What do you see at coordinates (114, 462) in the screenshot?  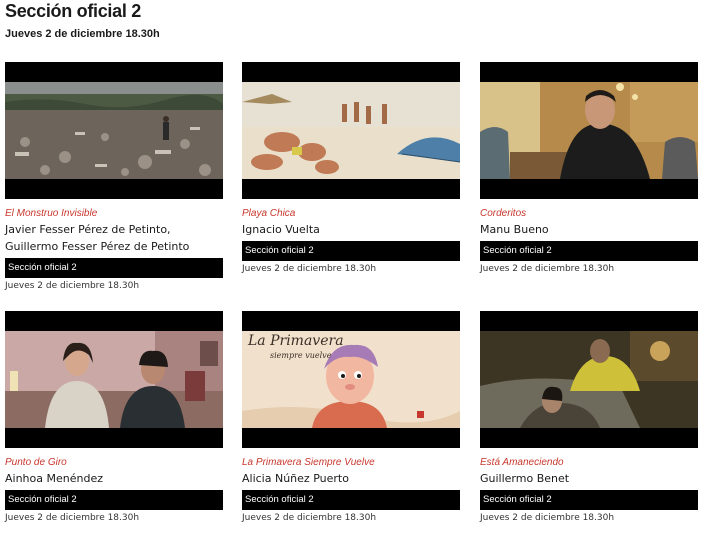 I see `film-title-link: Punto de Giro` at bounding box center [114, 462].